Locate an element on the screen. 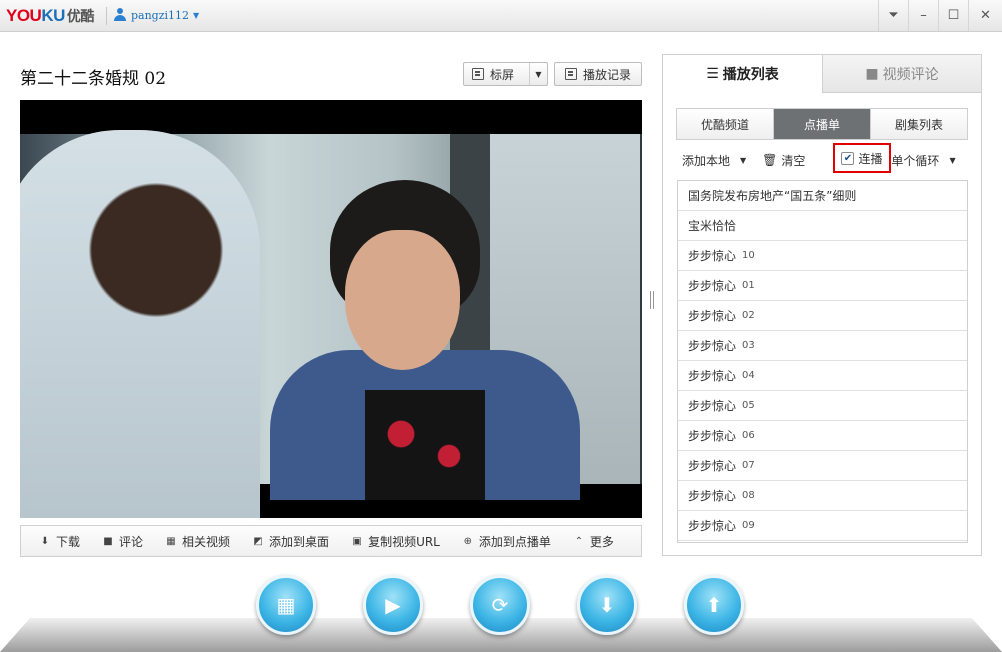  playlist-button: ▶ is located at coordinates (393, 605).